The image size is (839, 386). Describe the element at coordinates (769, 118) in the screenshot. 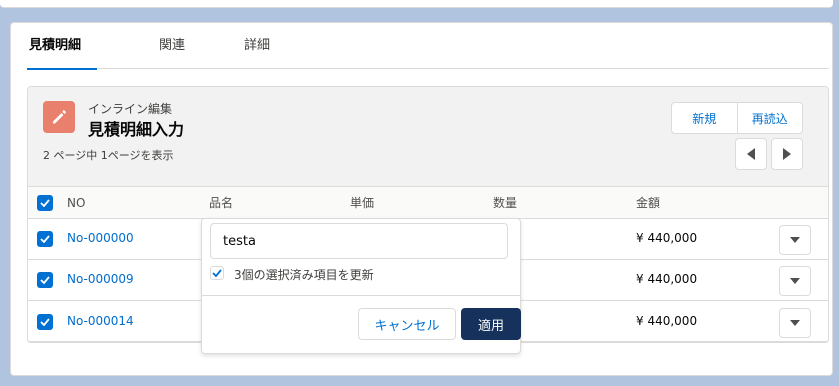

I see `reload-button: 再読込` at that location.